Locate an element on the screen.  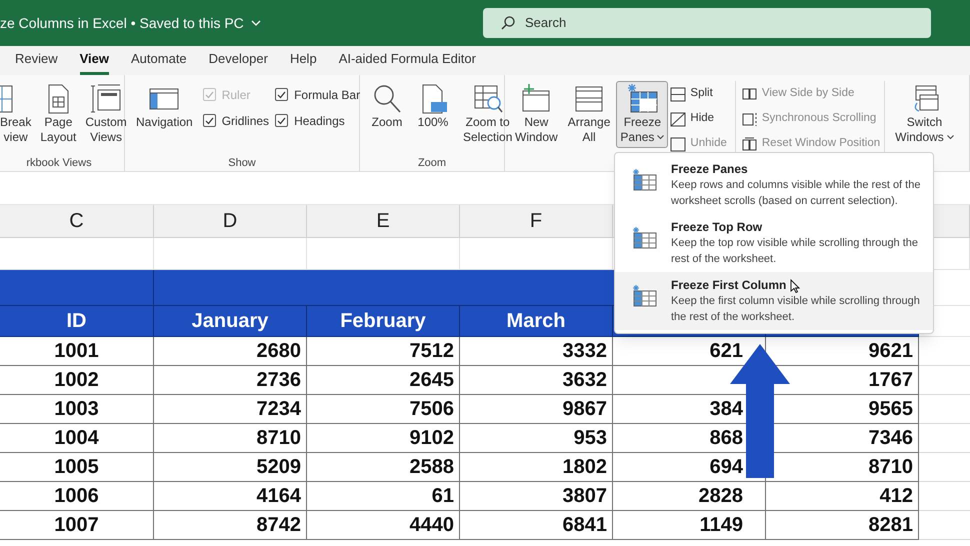
menu-item-title: Freeze Panes is located at coordinates (709, 169).